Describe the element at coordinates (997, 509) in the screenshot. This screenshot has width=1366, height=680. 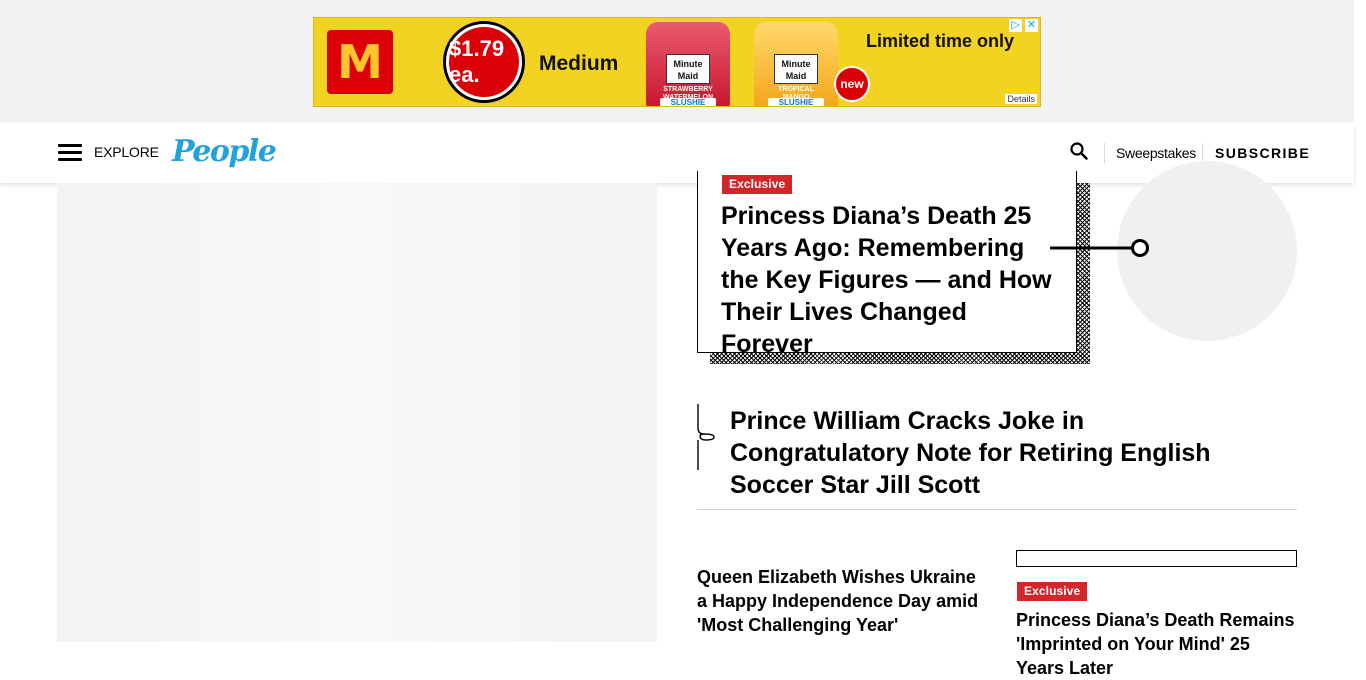
I see `section-divider` at that location.